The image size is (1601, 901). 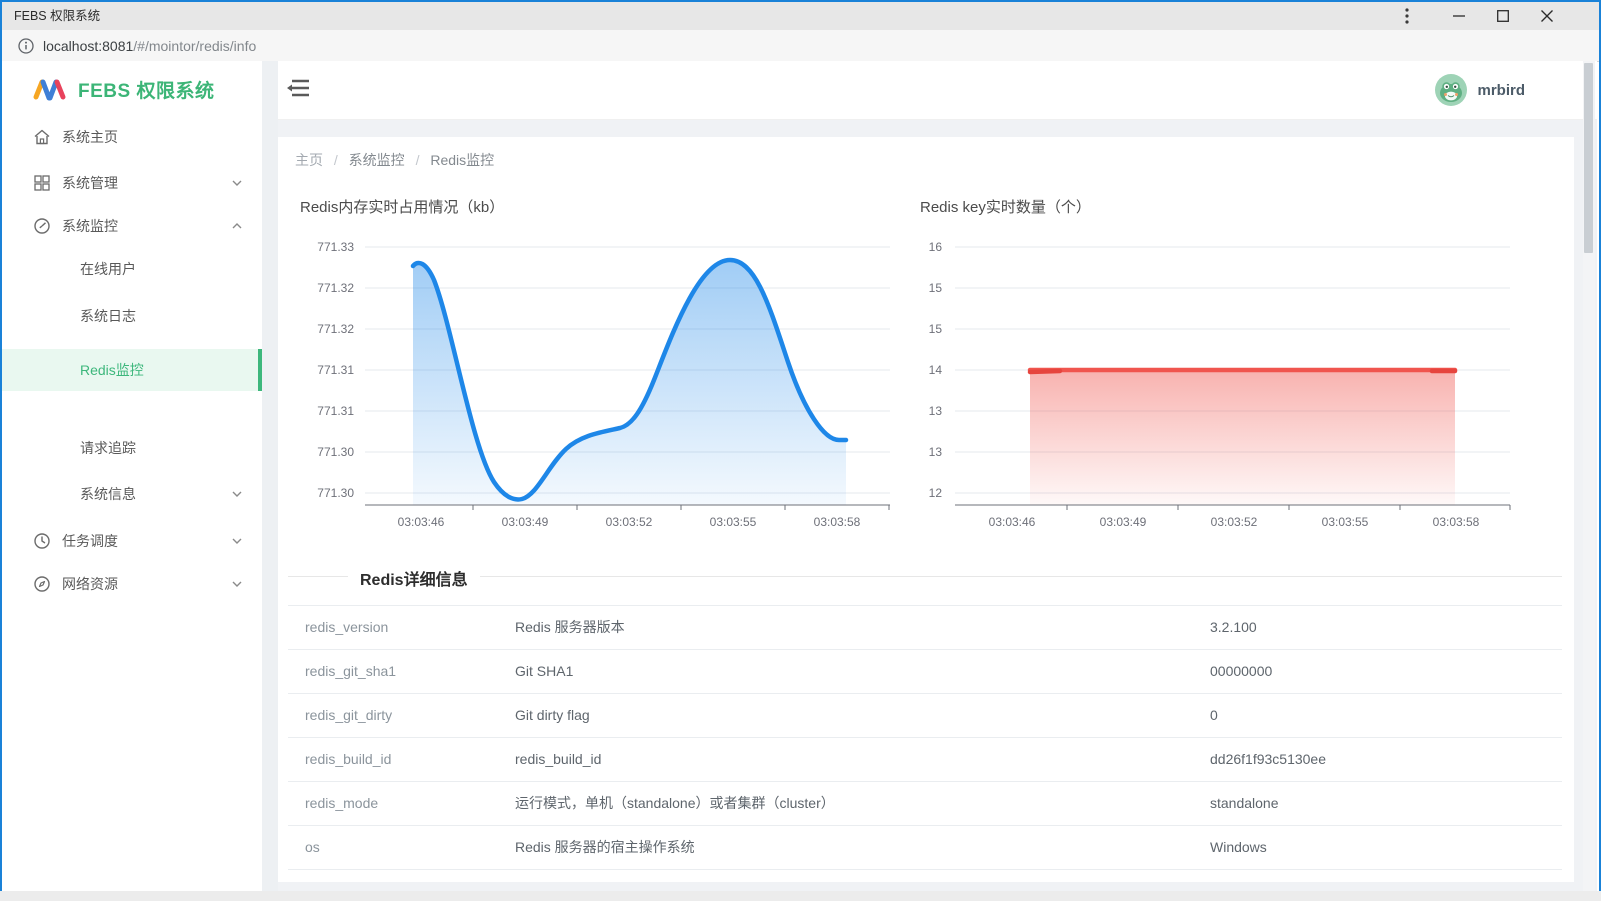 I want to click on grid-icon, so click(x=42, y=183).